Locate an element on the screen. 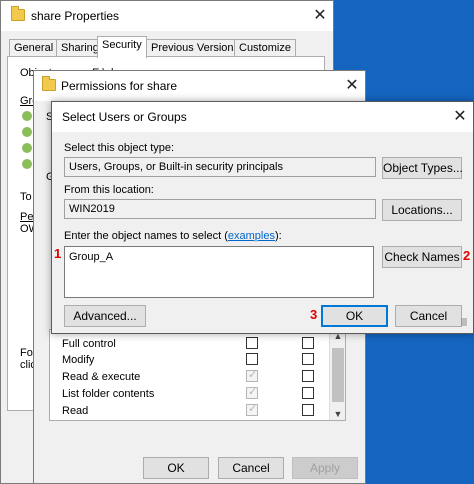 The height and width of the screenshot is (484, 474). share-properties-titlebar: share Properties ✕ is located at coordinates (167, 16).